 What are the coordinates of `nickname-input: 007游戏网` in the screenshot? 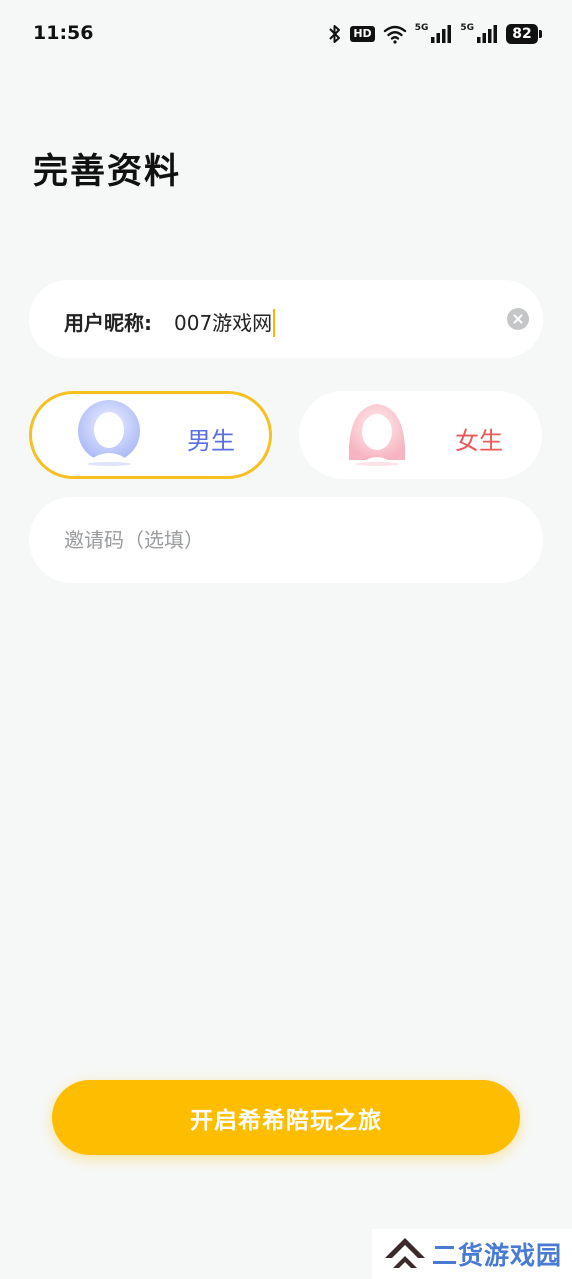 It's located at (225, 322).